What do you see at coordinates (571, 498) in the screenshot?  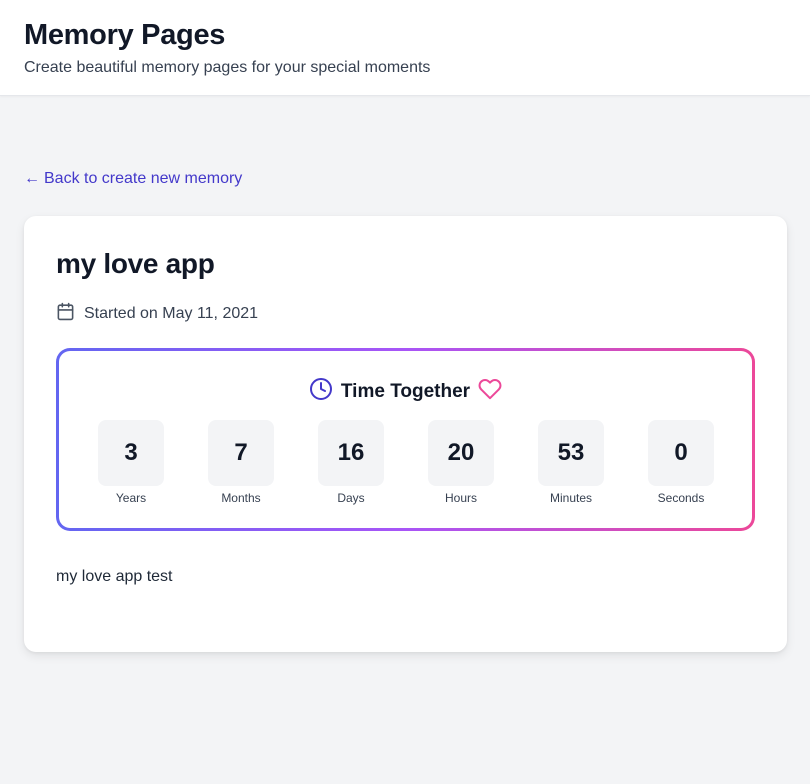 I see `minutes-label: Minutes` at bounding box center [571, 498].